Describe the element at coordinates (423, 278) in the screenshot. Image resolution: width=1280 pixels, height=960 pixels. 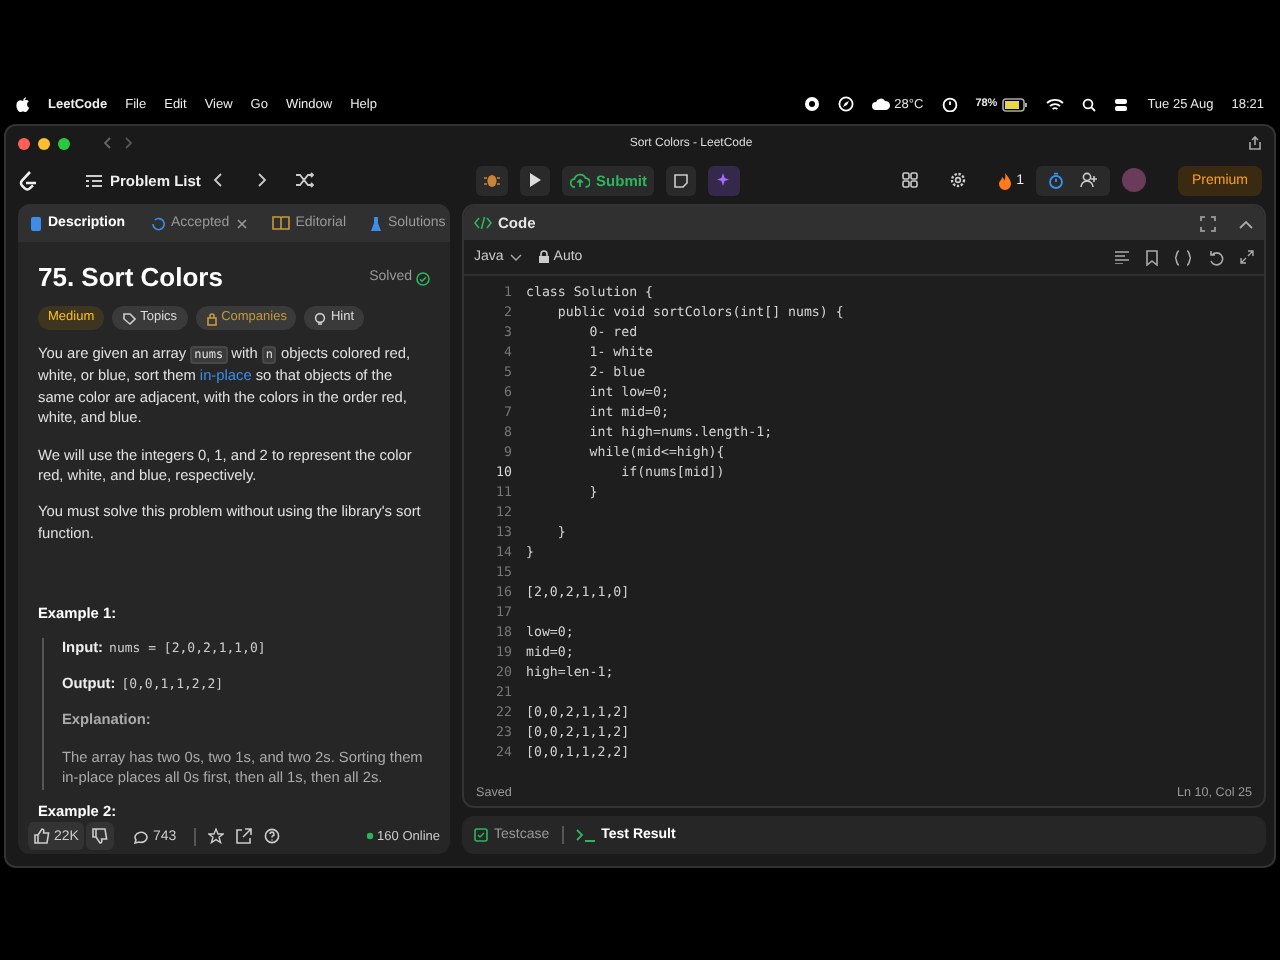
I see `check-circle-icon` at that location.